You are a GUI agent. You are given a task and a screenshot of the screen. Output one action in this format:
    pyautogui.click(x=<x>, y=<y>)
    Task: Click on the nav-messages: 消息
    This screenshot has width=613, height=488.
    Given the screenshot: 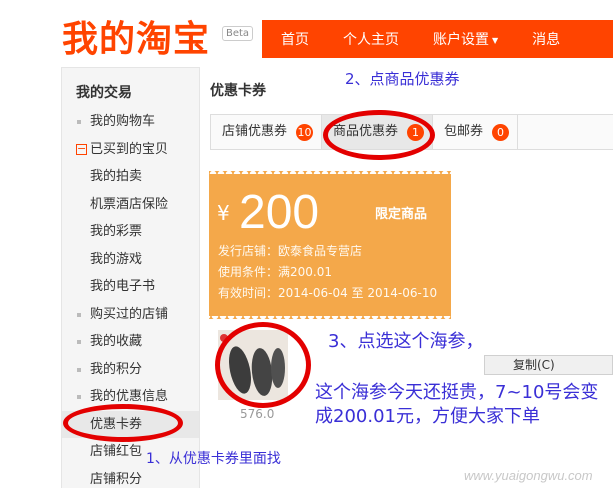 What is the action you would take?
    pyautogui.click(x=544, y=39)
    